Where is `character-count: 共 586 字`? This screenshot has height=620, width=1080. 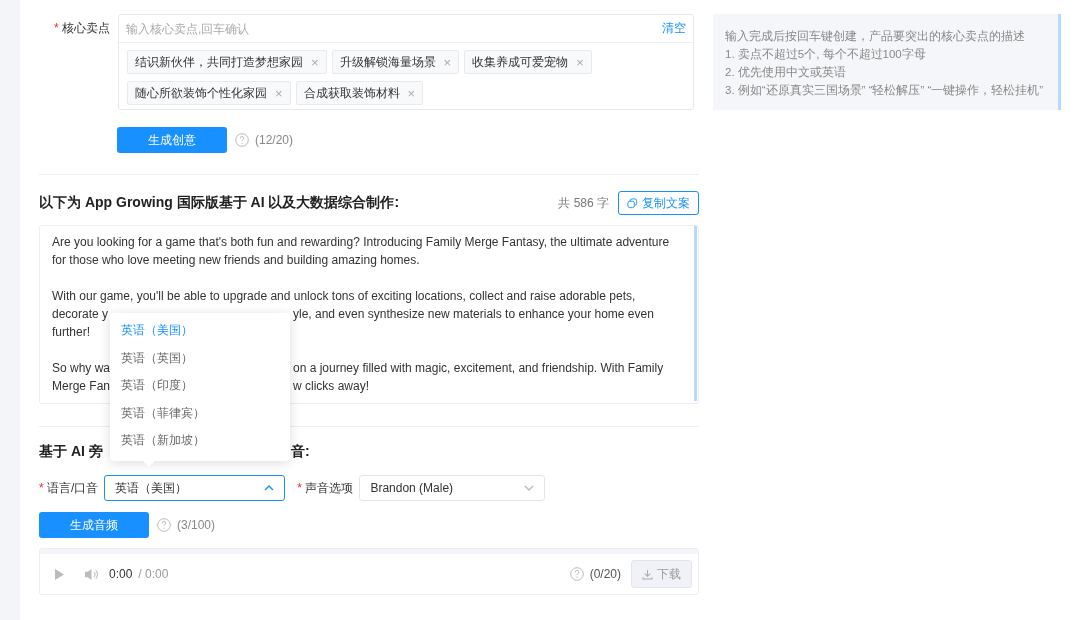
character-count: 共 586 字 is located at coordinates (583, 203).